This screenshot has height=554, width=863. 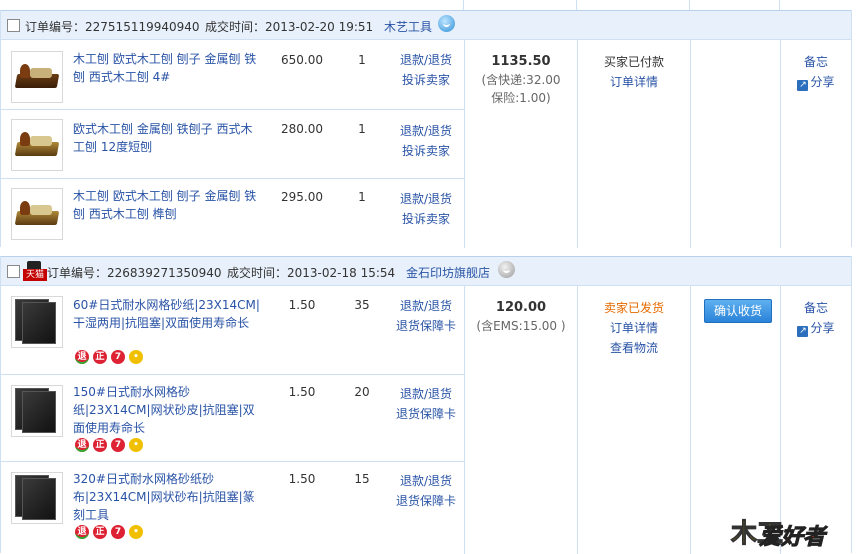 I want to click on item-price: 650.00, so click(x=302, y=60).